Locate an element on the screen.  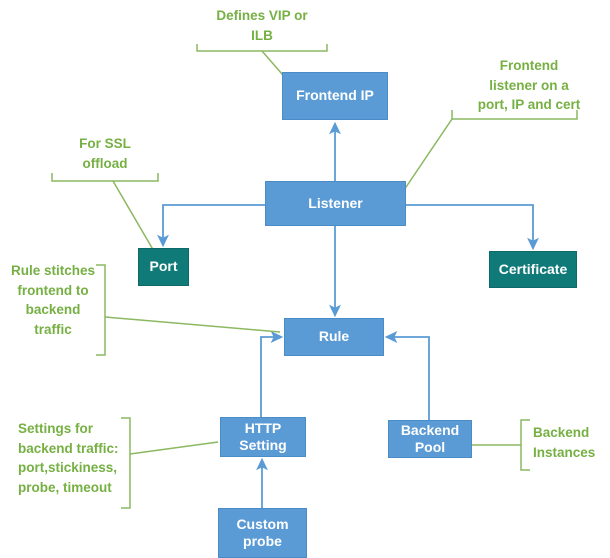
leader-frontend-listener-note is located at coordinates (426, 157).